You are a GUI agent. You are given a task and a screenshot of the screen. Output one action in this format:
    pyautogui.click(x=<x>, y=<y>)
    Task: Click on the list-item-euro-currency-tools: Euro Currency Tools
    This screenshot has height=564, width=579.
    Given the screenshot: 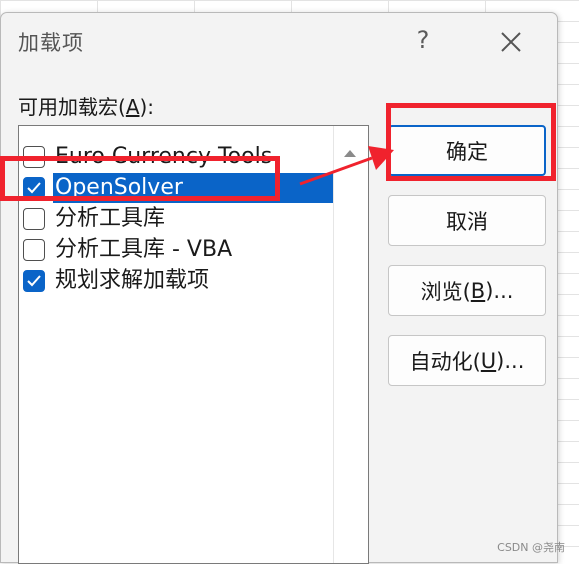 What is the action you would take?
    pyautogui.click(x=178, y=157)
    